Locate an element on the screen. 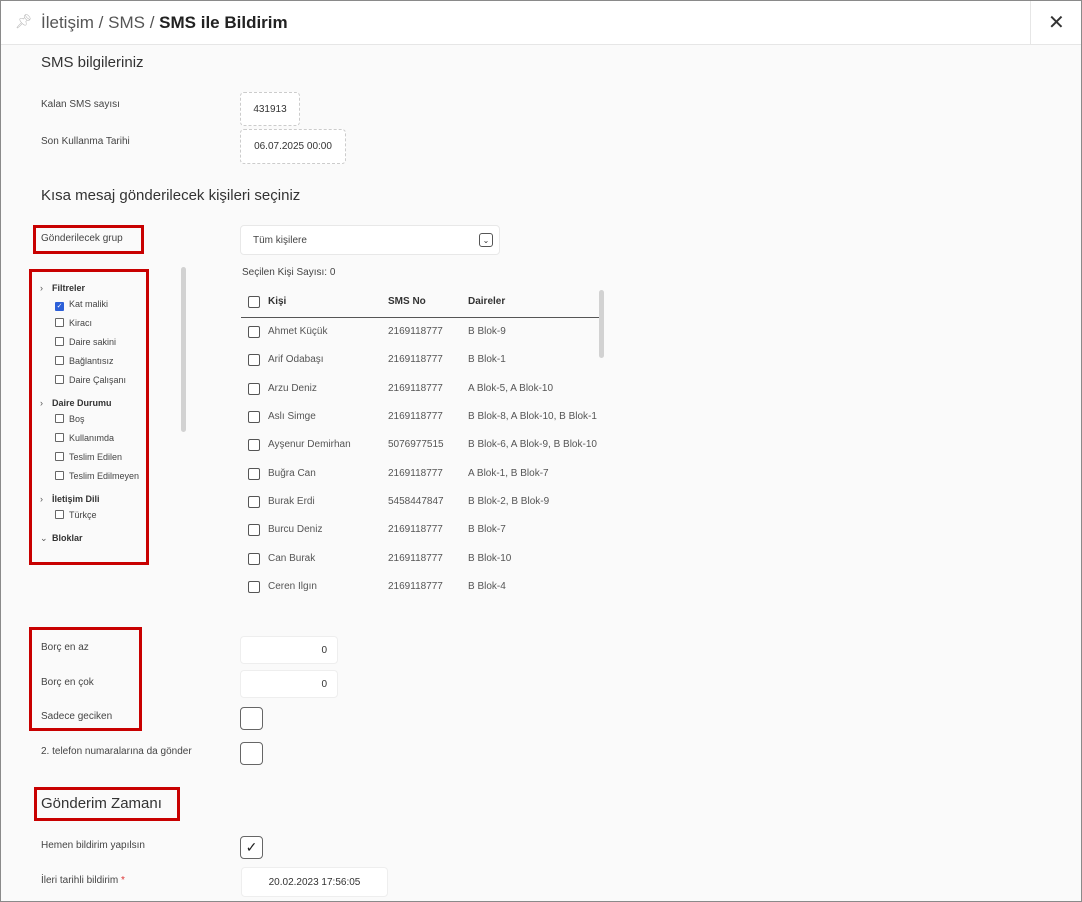 This screenshot has width=1082, height=902. filter-group: ⌄ Bloklar is located at coordinates (94, 538).